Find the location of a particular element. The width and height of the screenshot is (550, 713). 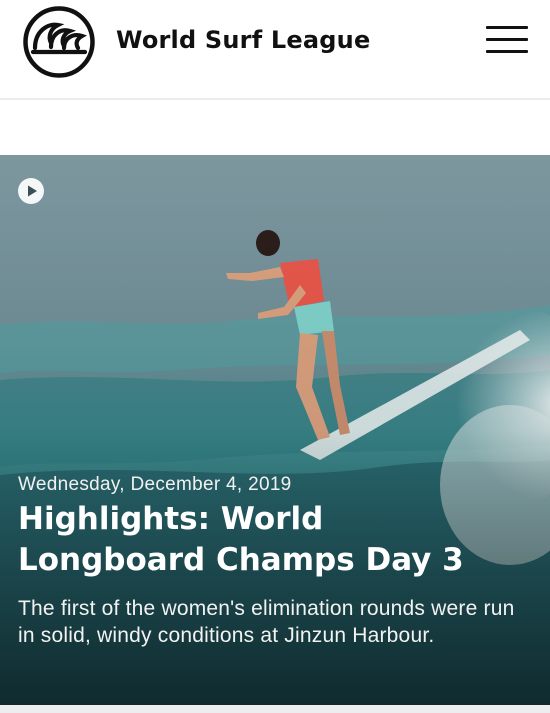

article-date: Wednesday, December 4, 2019 is located at coordinates (155, 484).